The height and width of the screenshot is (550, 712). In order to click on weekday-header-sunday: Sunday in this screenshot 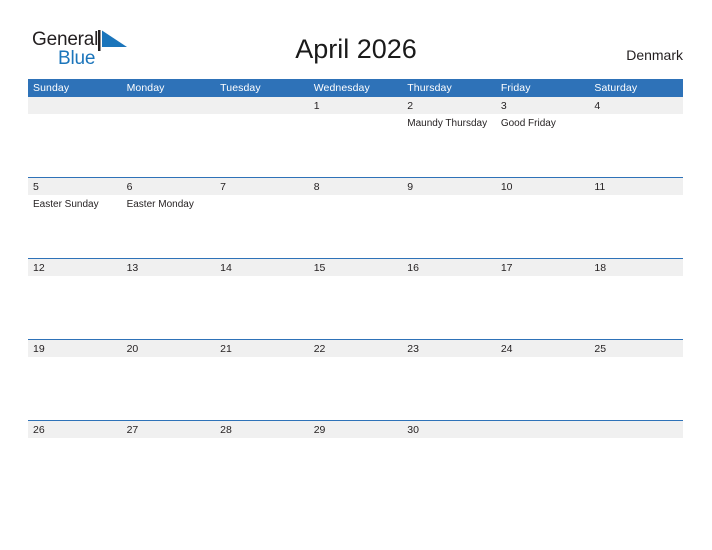, I will do `click(51, 87)`.